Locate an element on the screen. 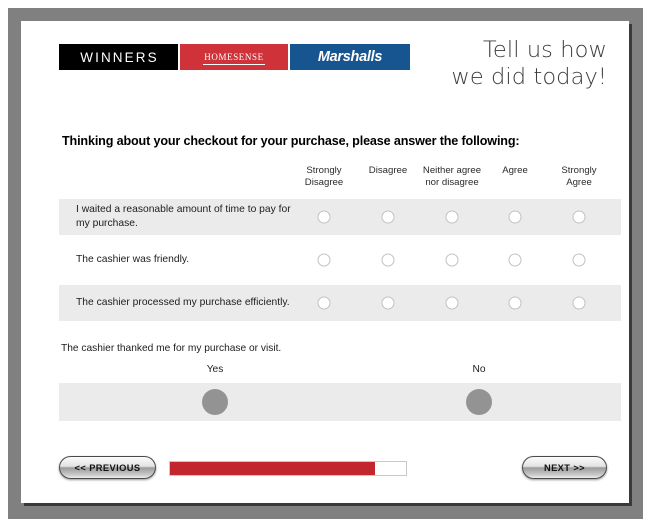 The height and width of the screenshot is (527, 651). likert-radio-r2-c2 is located at coordinates (388, 260).